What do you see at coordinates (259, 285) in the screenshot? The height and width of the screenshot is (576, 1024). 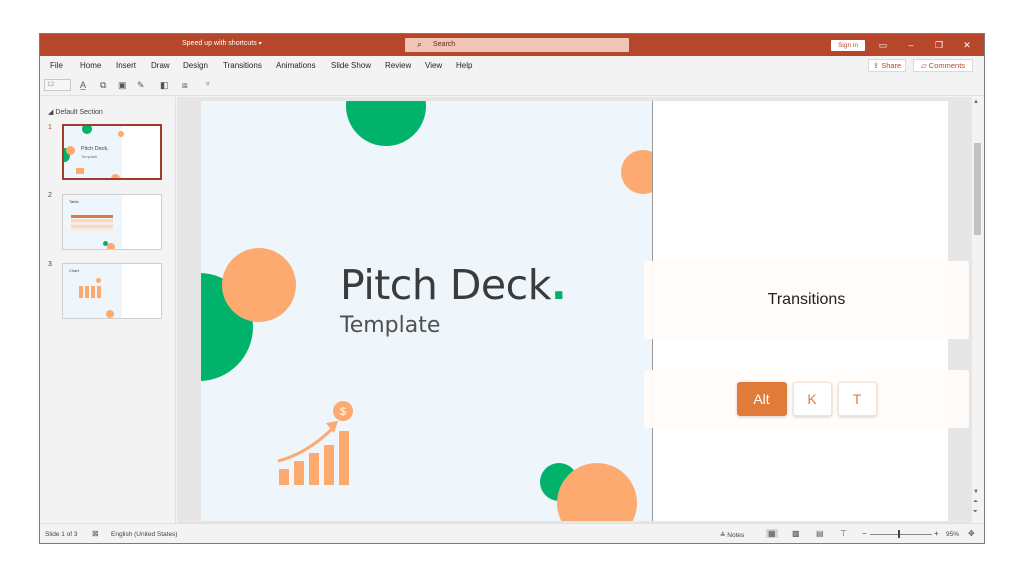 I see `orange-circle-left` at bounding box center [259, 285].